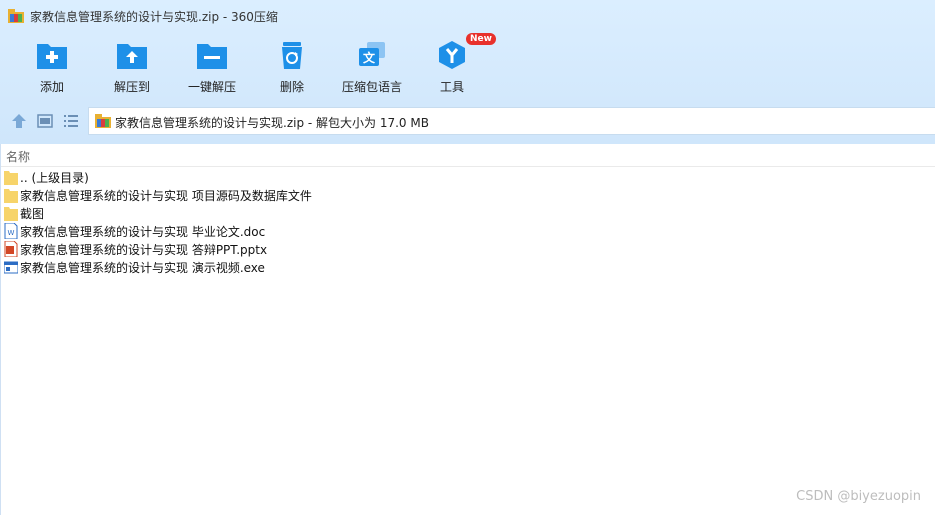 The height and width of the screenshot is (515, 935). I want to click on list-item: 家教信息管理系统的设计与实现 项目源码及数据库文件, so click(467, 195).